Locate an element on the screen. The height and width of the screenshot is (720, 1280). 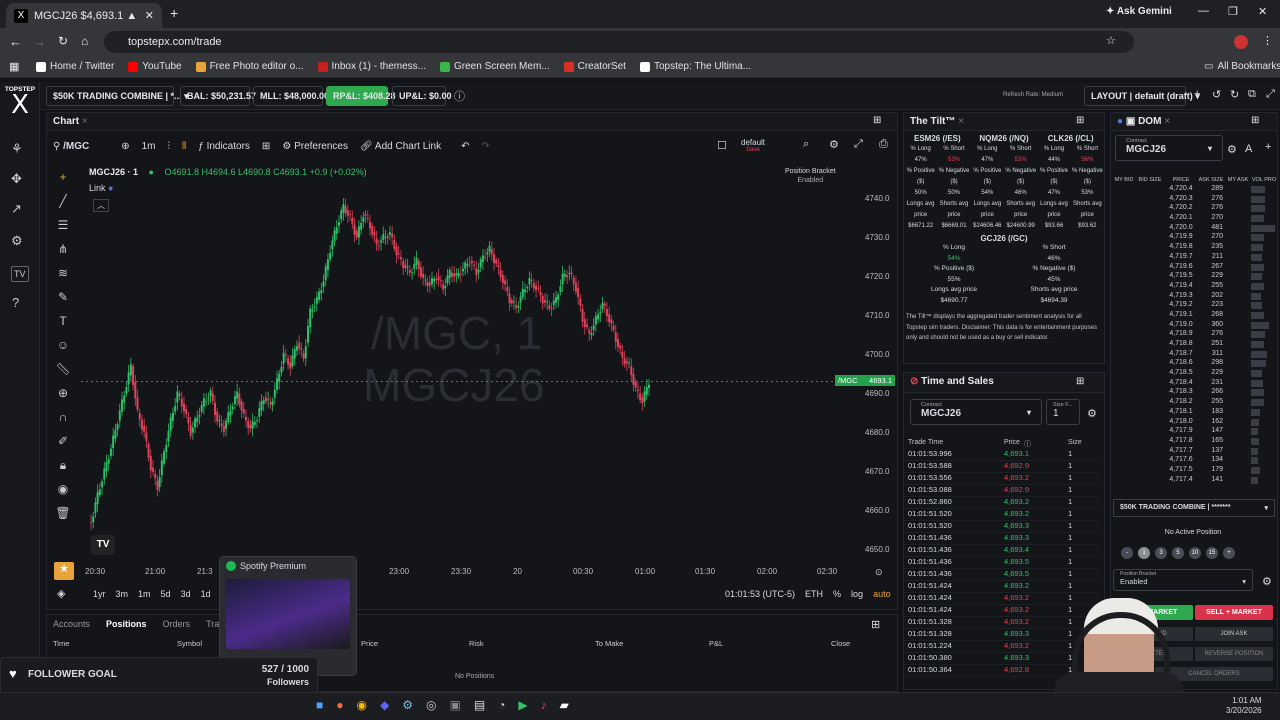
taskbar-clock: 1:01 AM 3/20/2026 is located at coordinates (1244, 706).